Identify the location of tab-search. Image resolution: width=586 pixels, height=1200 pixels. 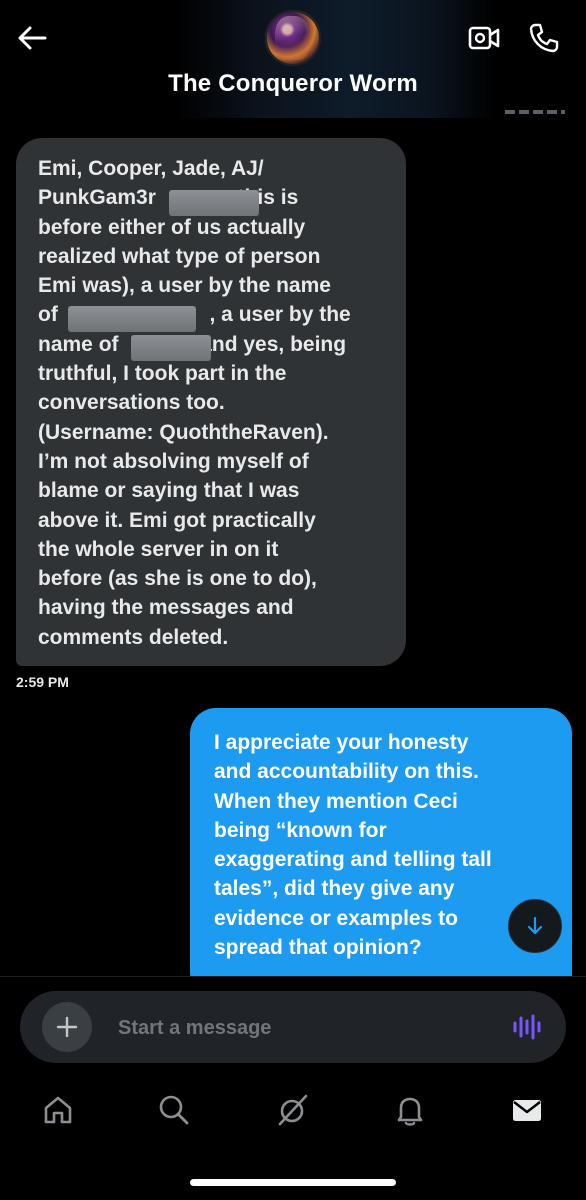
(174, 1110).